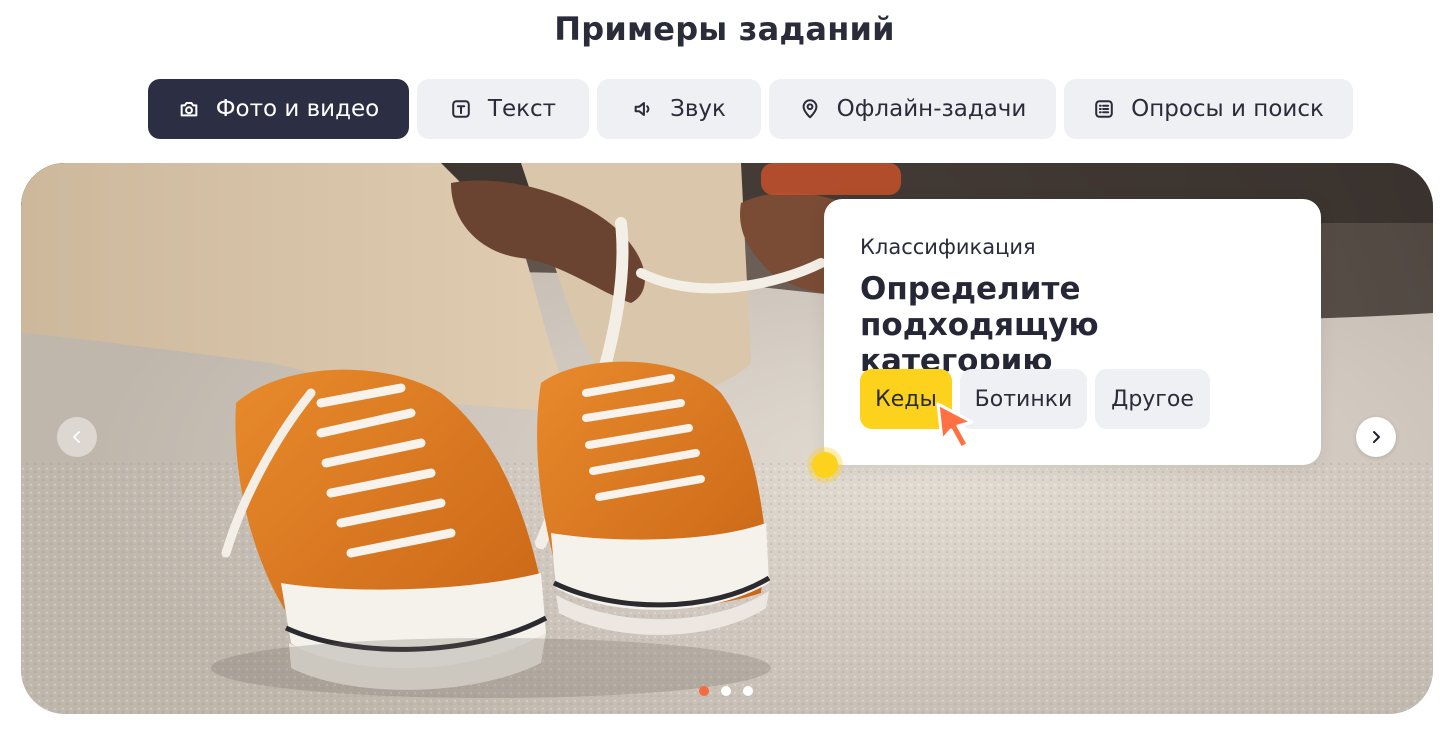 The image size is (1449, 742). What do you see at coordinates (948, 247) in the screenshot?
I see `task-category: Классификация` at bounding box center [948, 247].